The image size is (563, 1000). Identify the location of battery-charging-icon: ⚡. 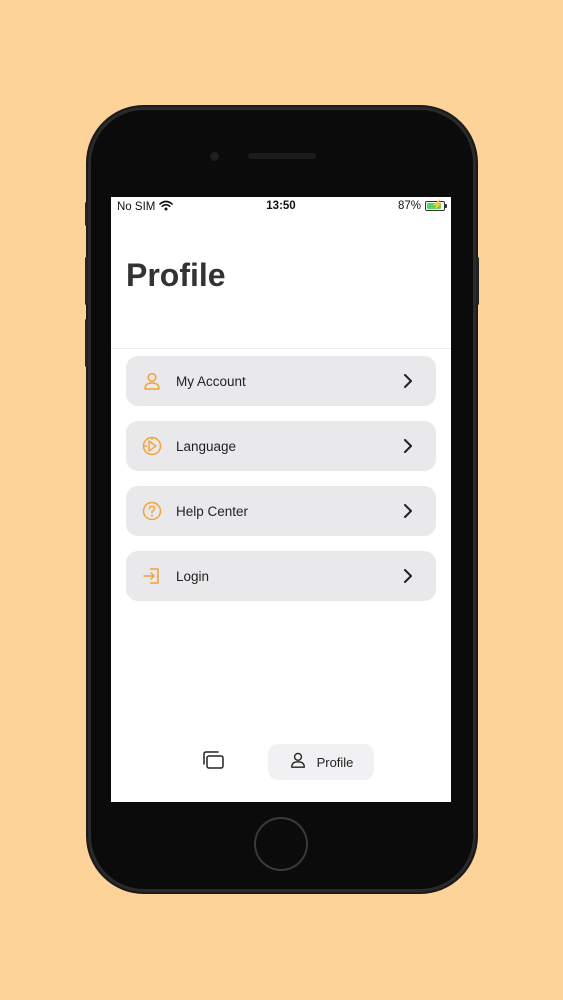
(436, 205).